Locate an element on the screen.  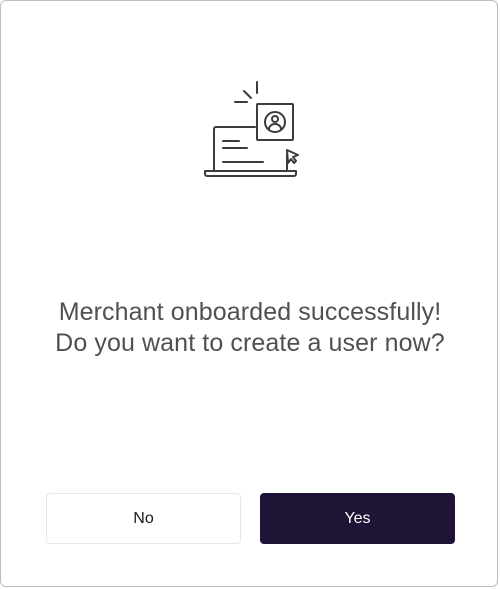
laptop-user-cursor-icon is located at coordinates (251, 129).